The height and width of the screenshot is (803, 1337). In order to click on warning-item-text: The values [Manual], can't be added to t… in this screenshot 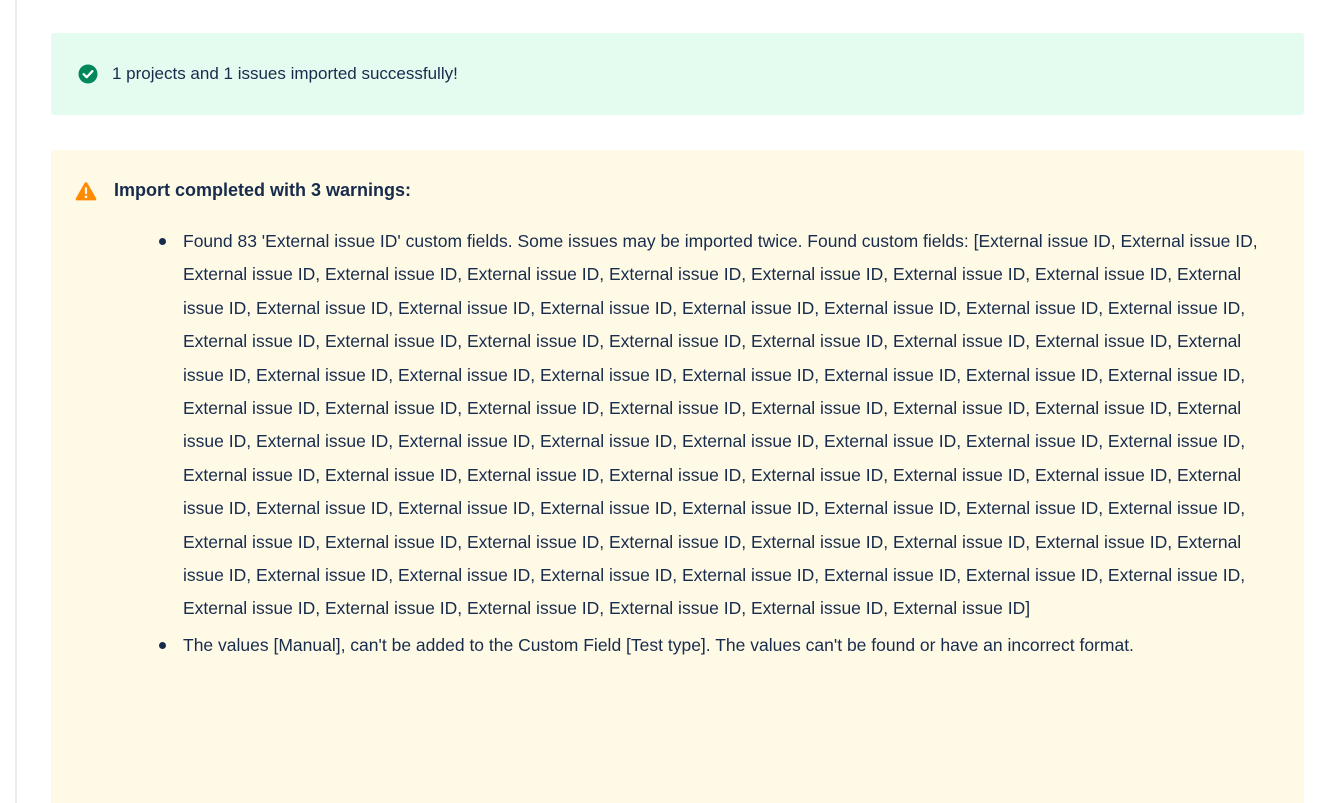, I will do `click(658, 644)`.